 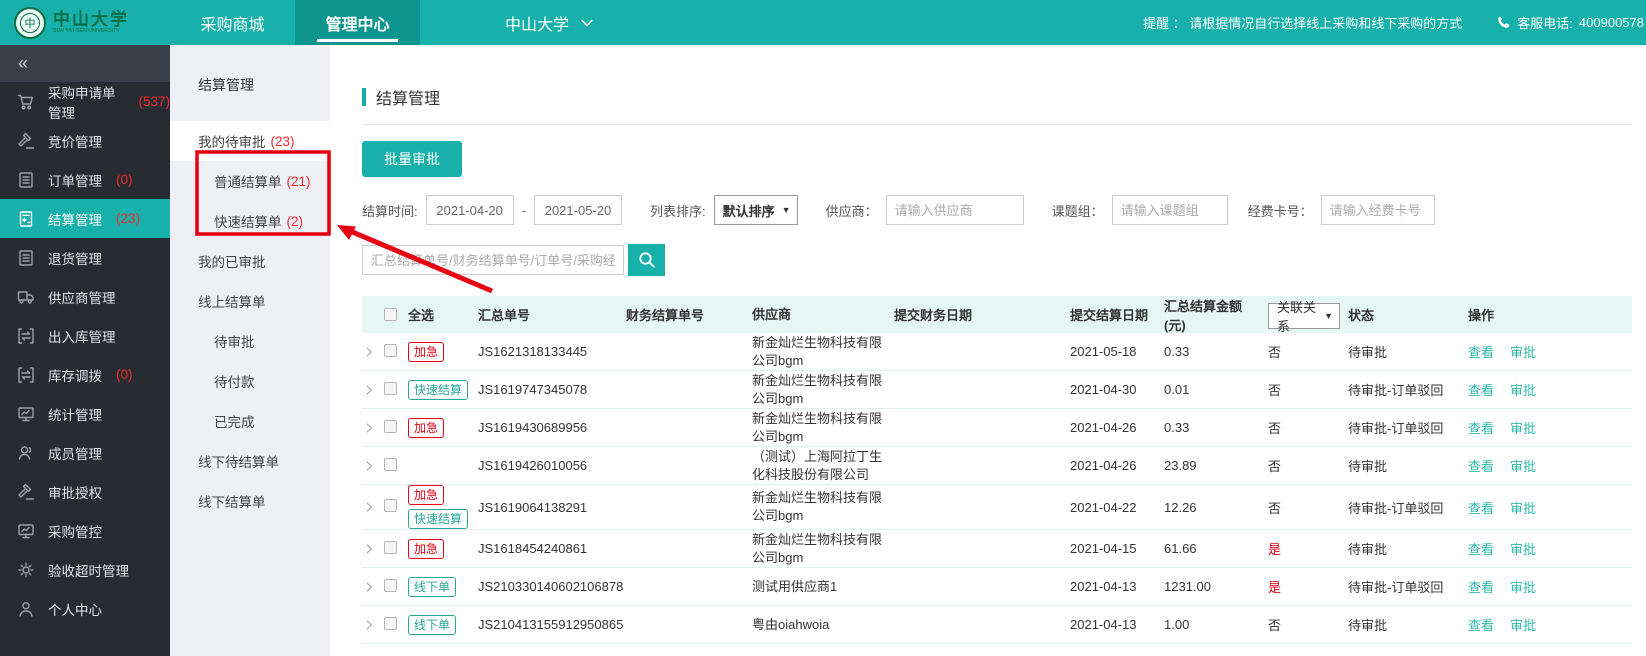 I want to click on submenu-item: 线下结算单, so click(x=250, y=501).